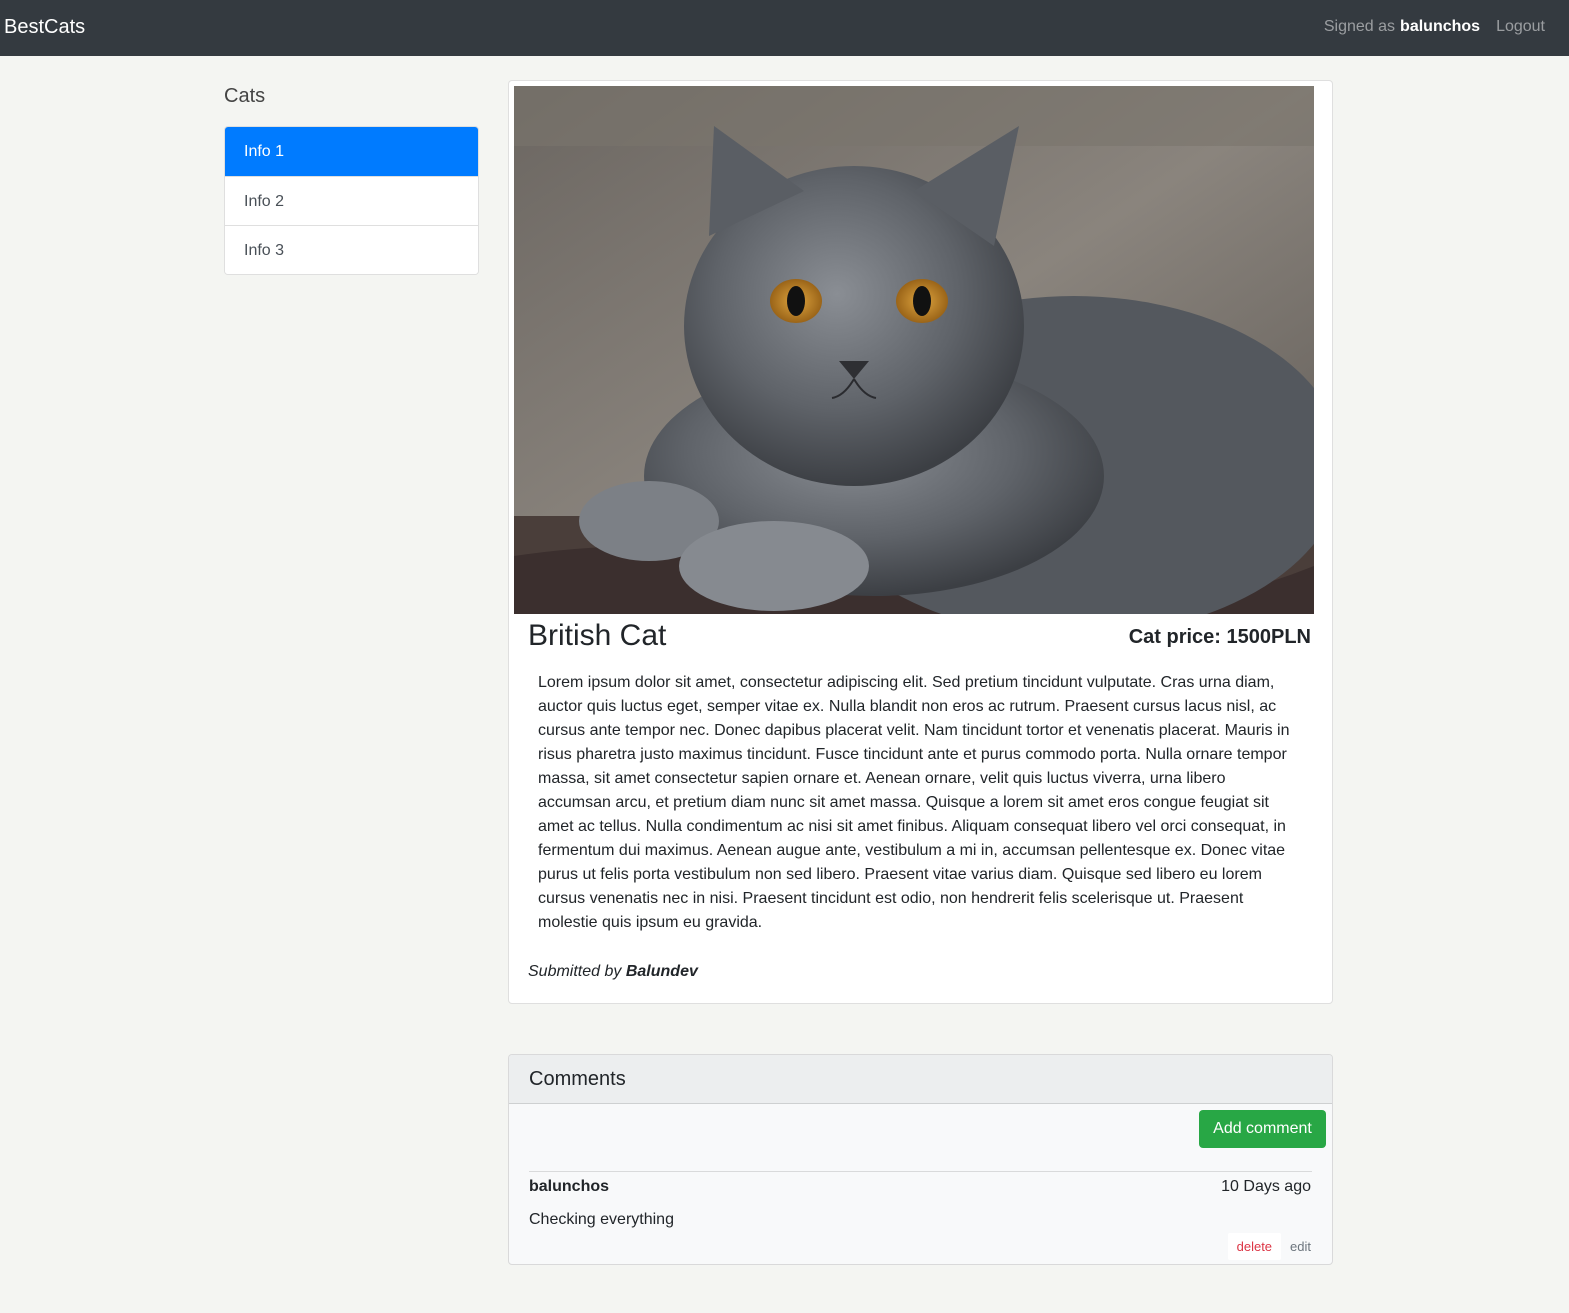  I want to click on submitted-by: Submitted by Balundev, so click(613, 972).